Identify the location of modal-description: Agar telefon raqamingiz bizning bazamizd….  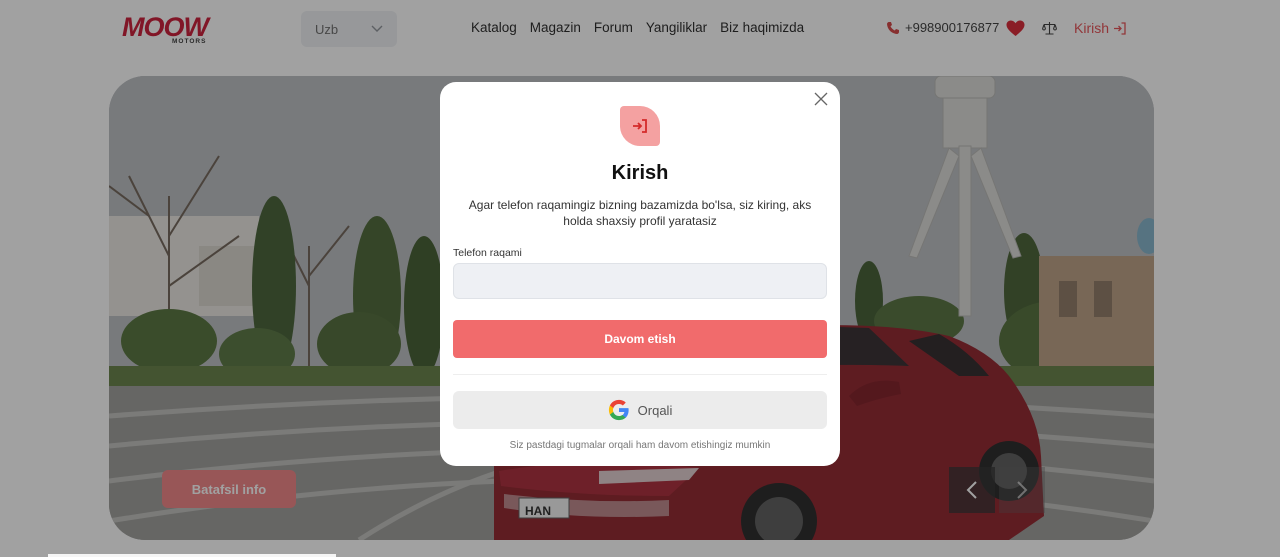
(640, 213).